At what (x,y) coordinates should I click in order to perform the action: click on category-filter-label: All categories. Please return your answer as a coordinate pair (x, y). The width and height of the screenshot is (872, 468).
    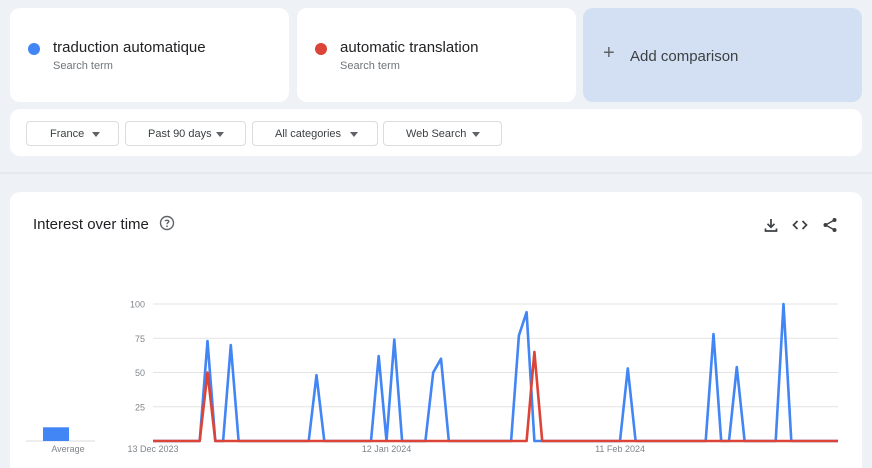
    Looking at the image, I should click on (308, 134).